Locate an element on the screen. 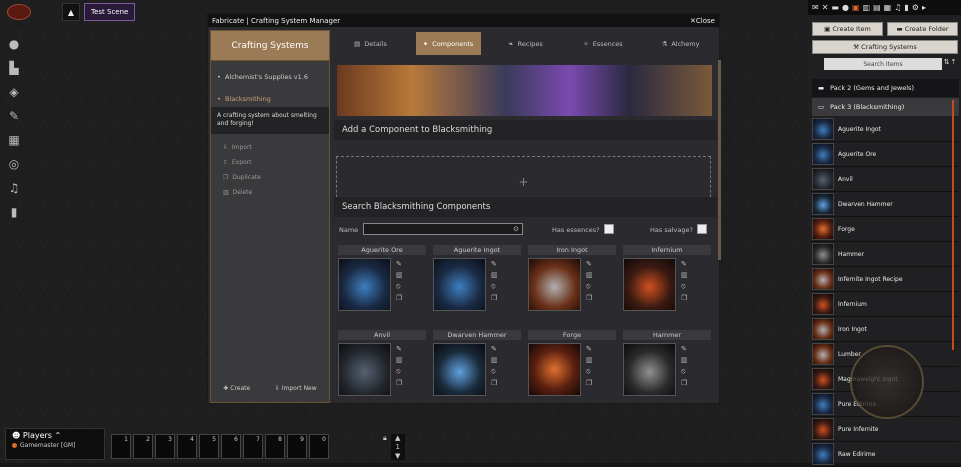 The width and height of the screenshot is (961, 467). macro-slot: 8 is located at coordinates (275, 446).